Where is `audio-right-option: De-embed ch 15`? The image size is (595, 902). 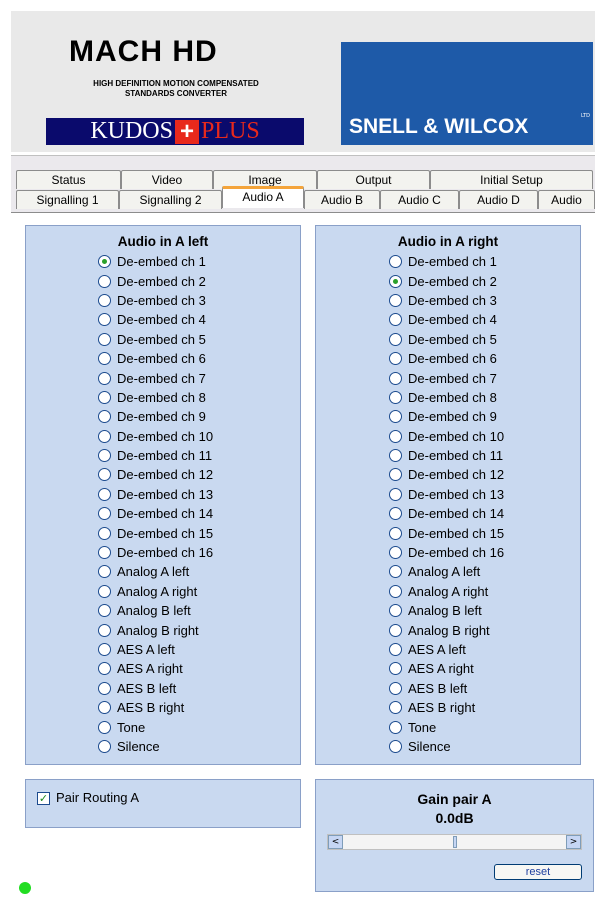
audio-right-option: De-embed ch 15 is located at coordinates (446, 532).